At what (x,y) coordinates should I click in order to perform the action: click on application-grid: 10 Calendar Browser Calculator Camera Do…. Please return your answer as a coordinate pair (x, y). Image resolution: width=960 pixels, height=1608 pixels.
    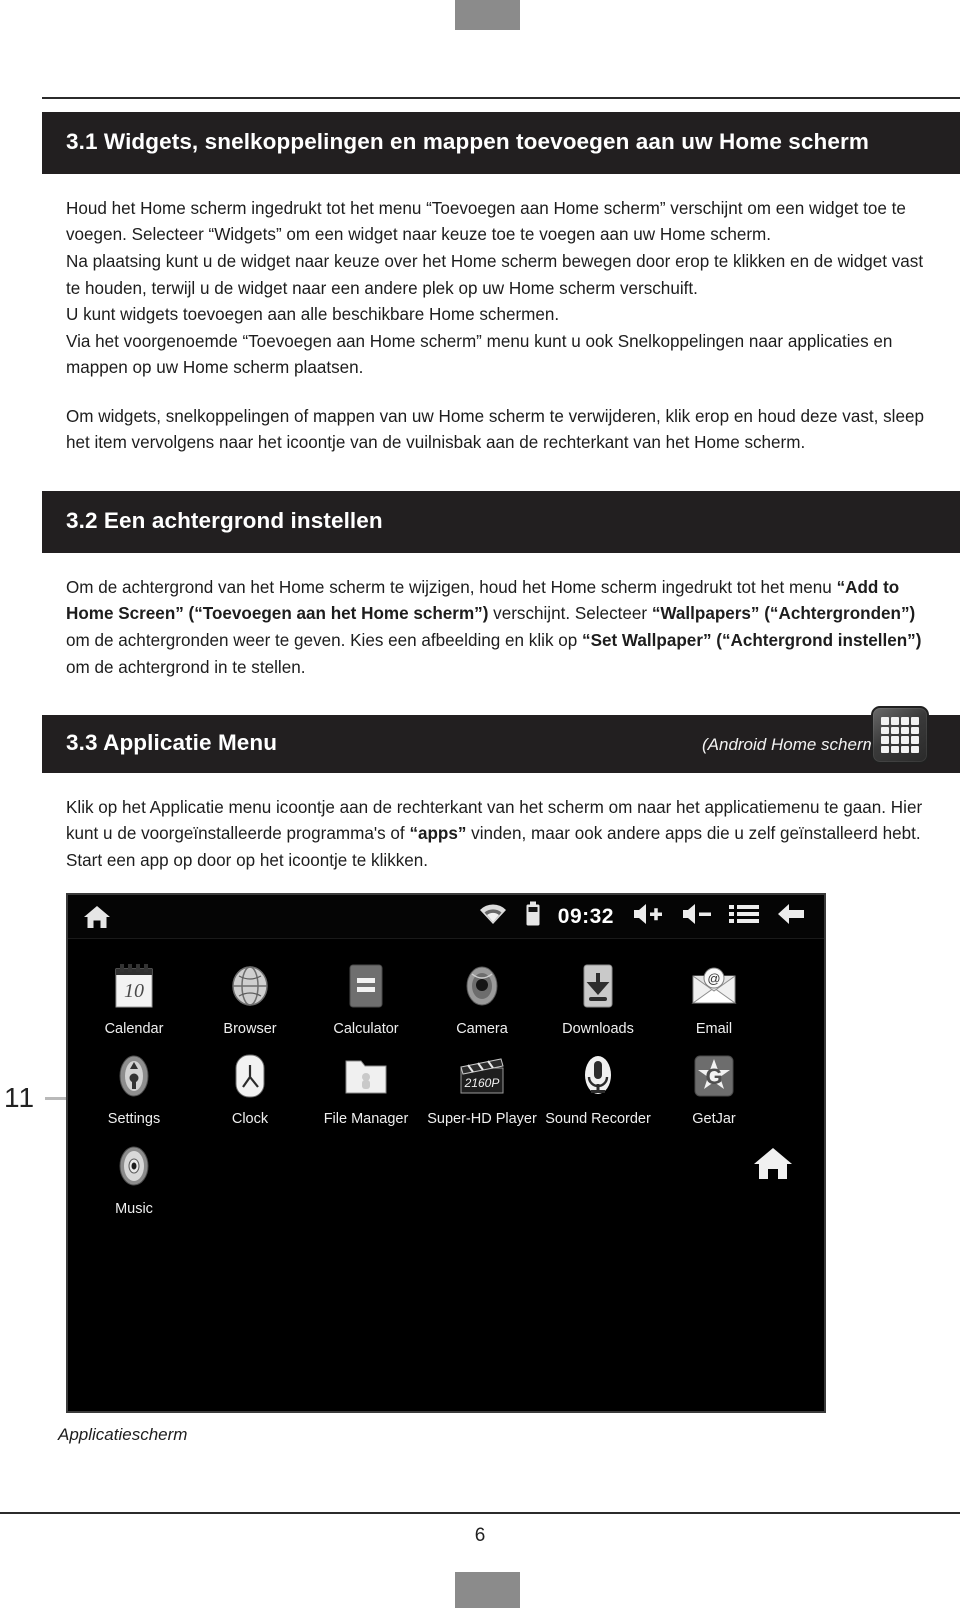
    Looking at the image, I should click on (446, 1078).